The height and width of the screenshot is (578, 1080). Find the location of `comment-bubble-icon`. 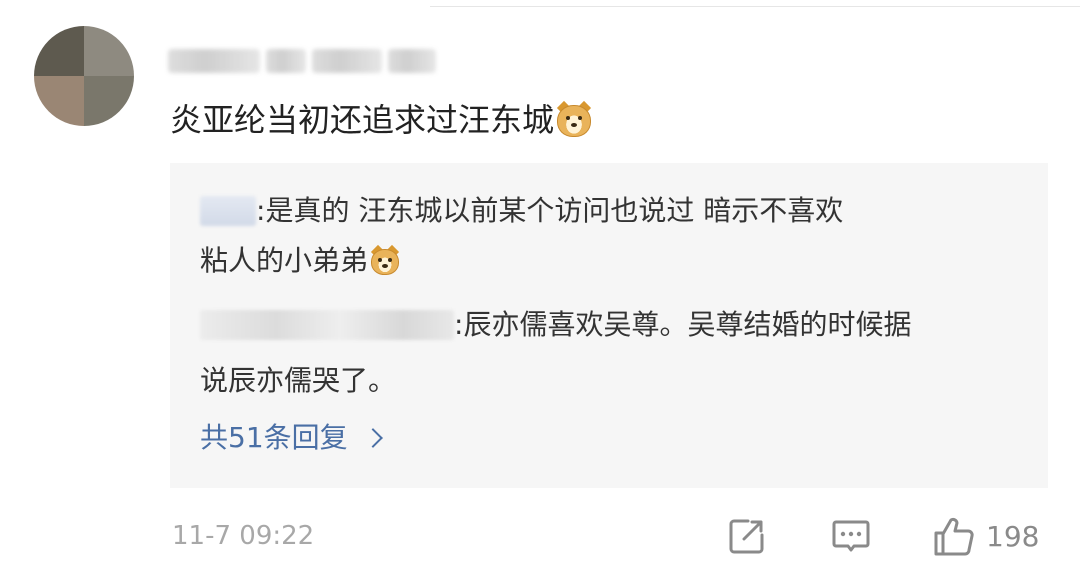

comment-bubble-icon is located at coordinates (851, 536).